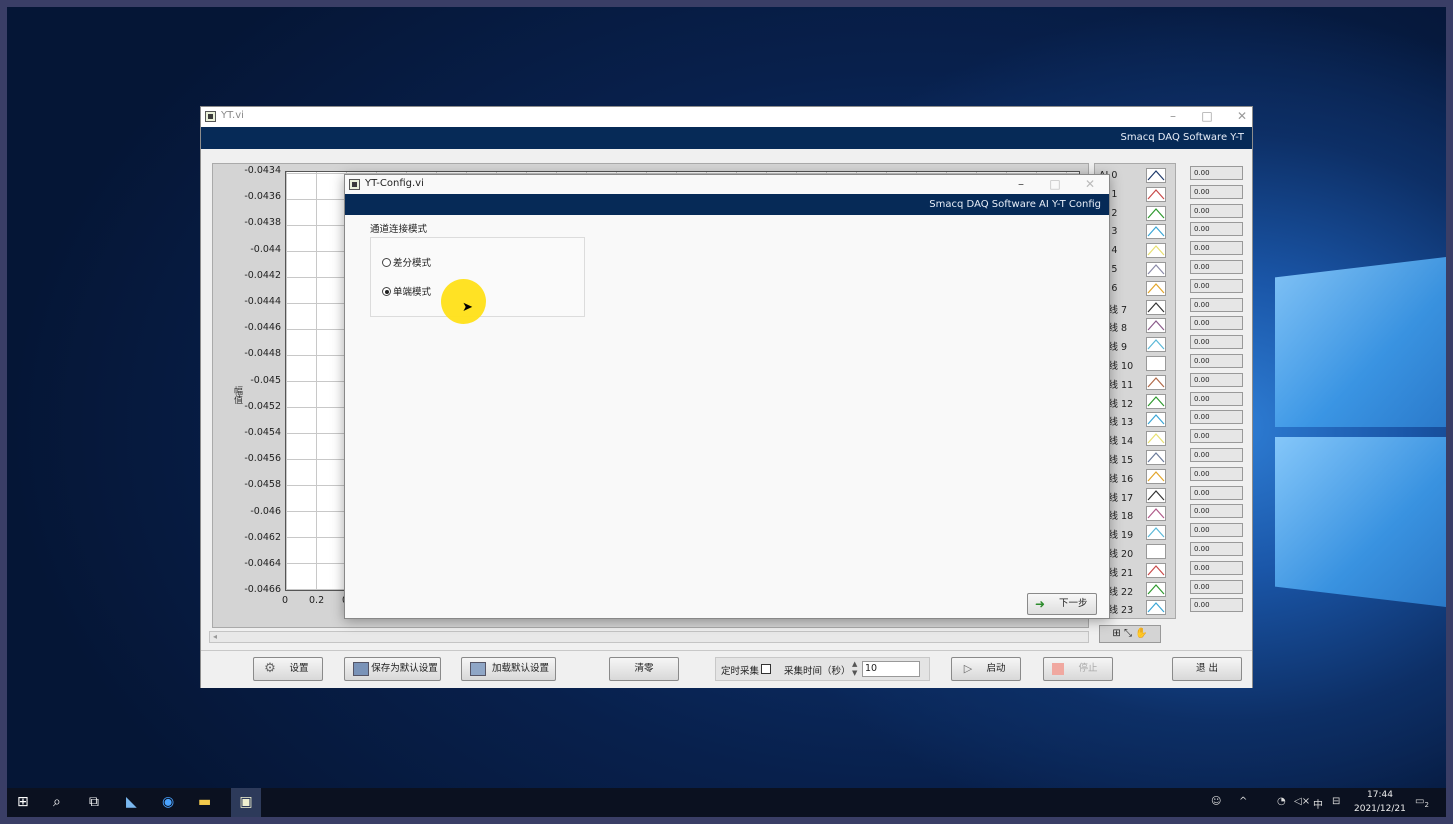 The image size is (1453, 824). Describe the element at coordinates (288, 669) in the screenshot. I see `settings-button: ⚙ 设置` at that location.